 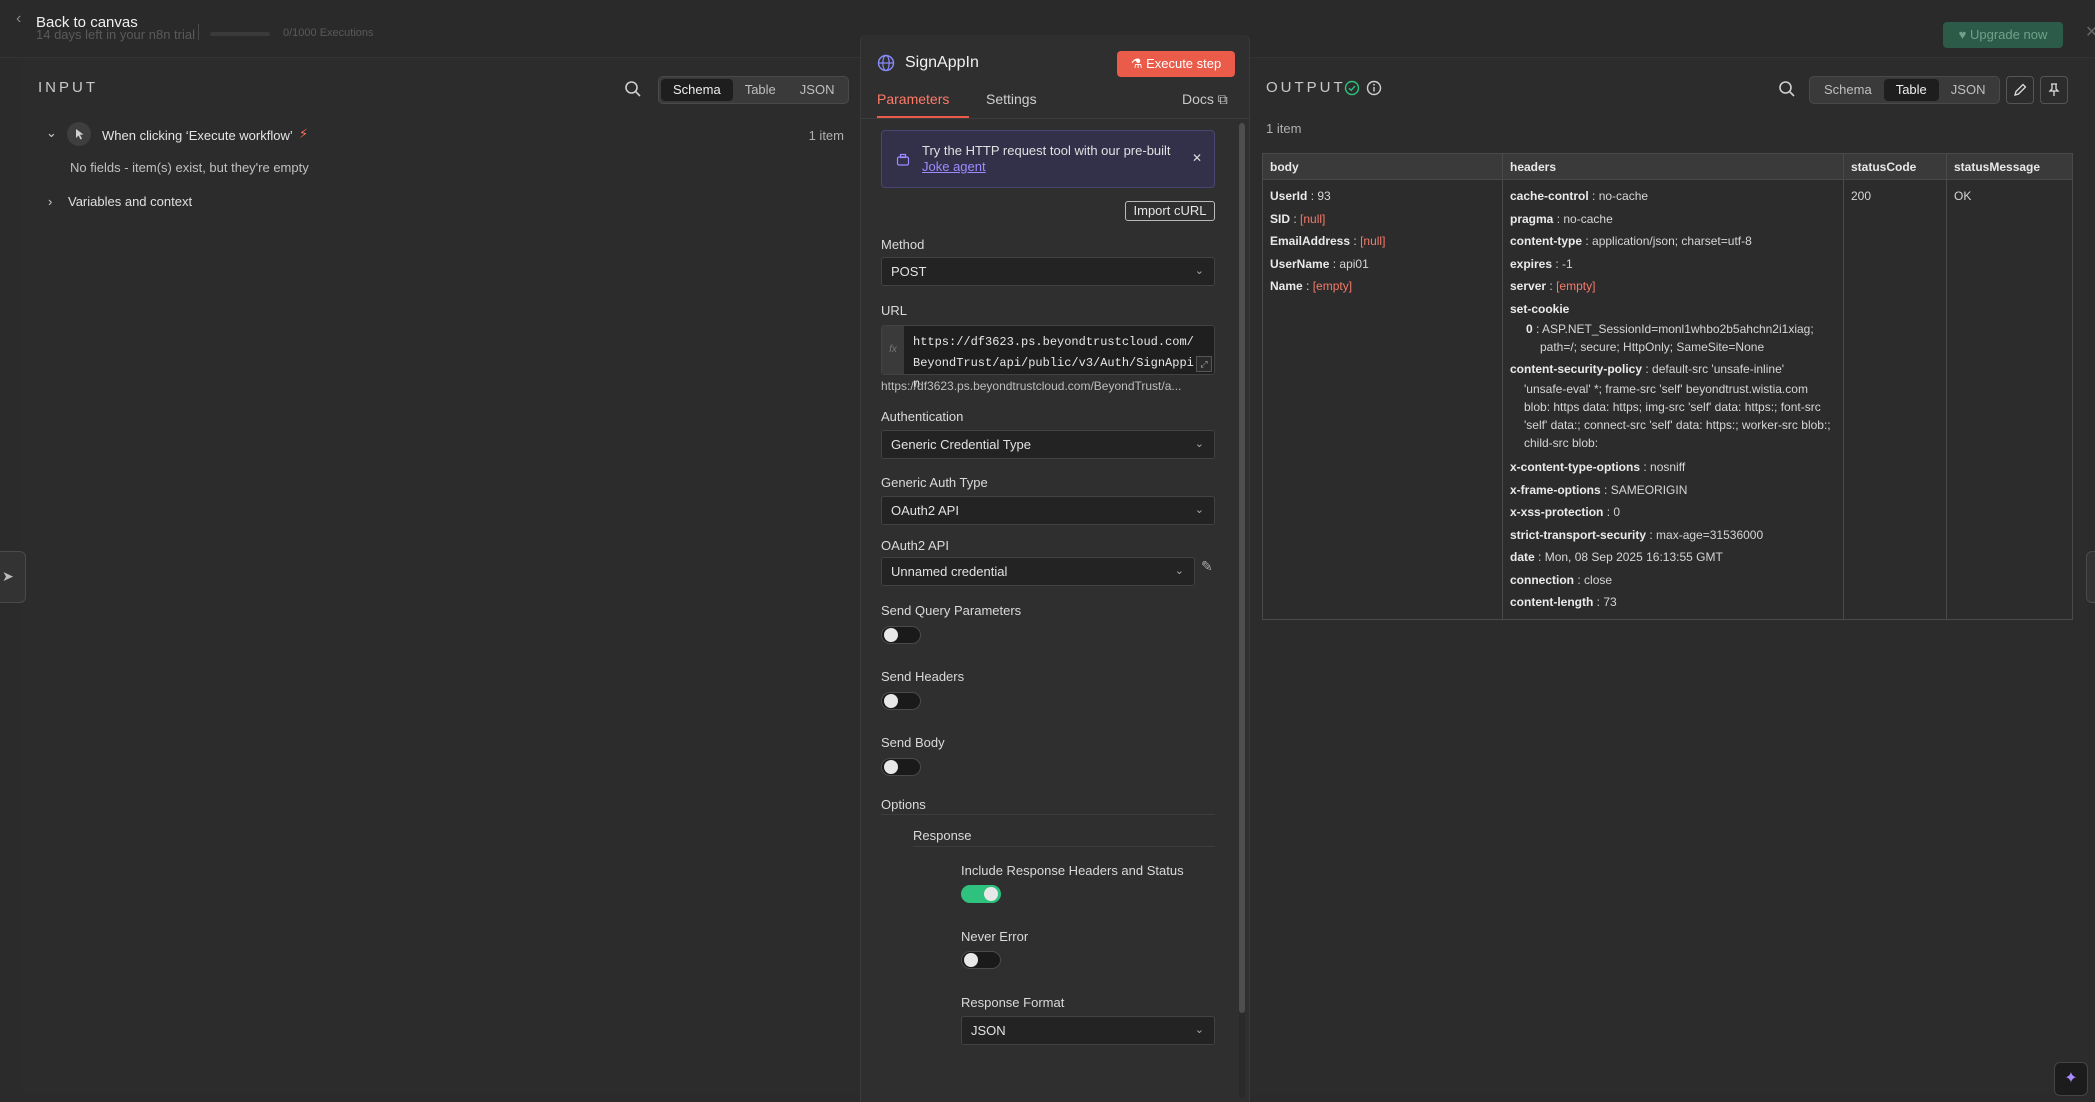 What do you see at coordinates (988, 1030) in the screenshot?
I see `response-format-value: JSON` at bounding box center [988, 1030].